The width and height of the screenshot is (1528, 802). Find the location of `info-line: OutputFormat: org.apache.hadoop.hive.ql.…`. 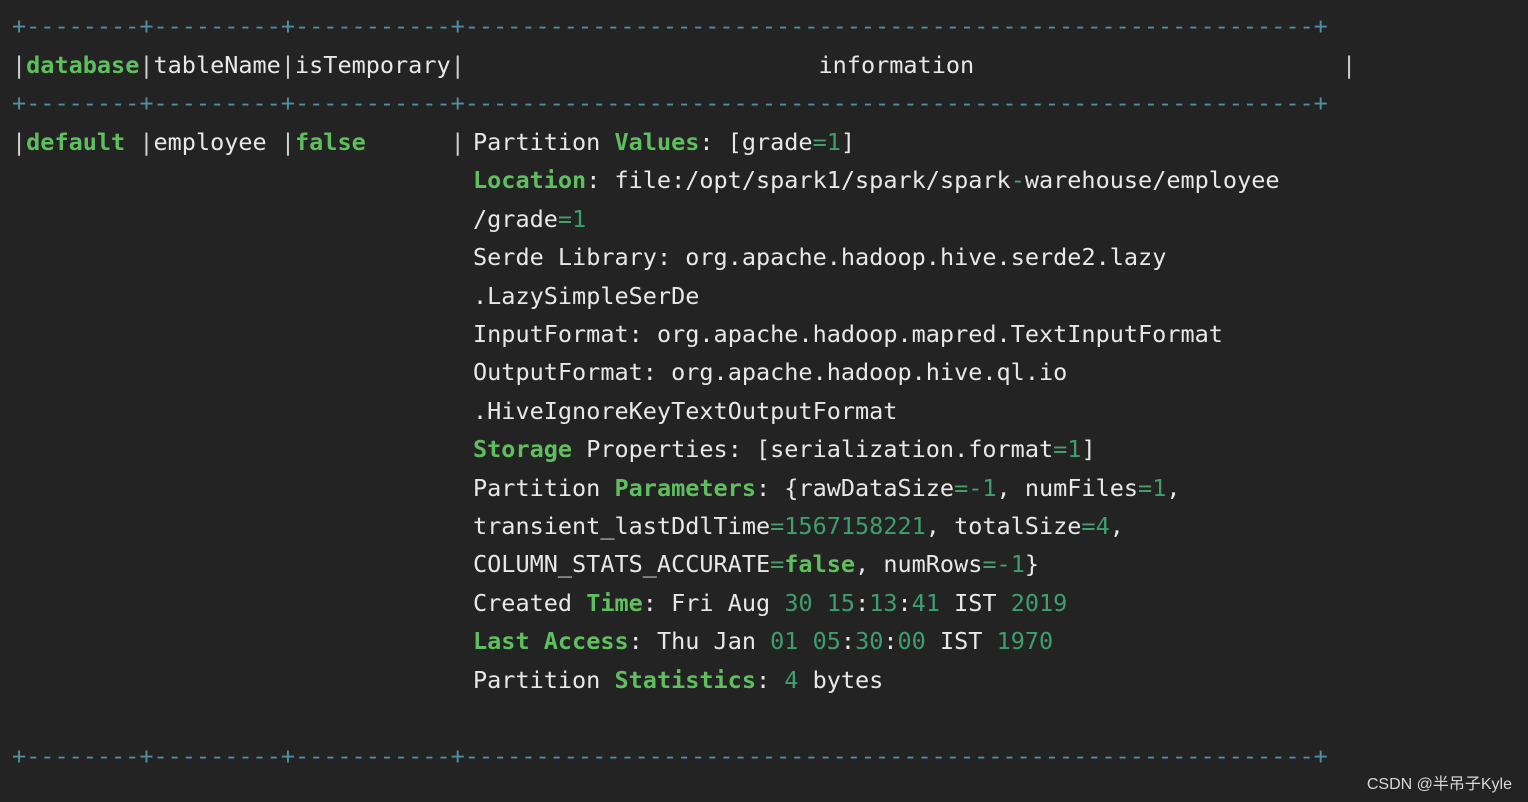

info-line: OutputFormat: org.apache.hadoop.hive.ql.… is located at coordinates (770, 372).